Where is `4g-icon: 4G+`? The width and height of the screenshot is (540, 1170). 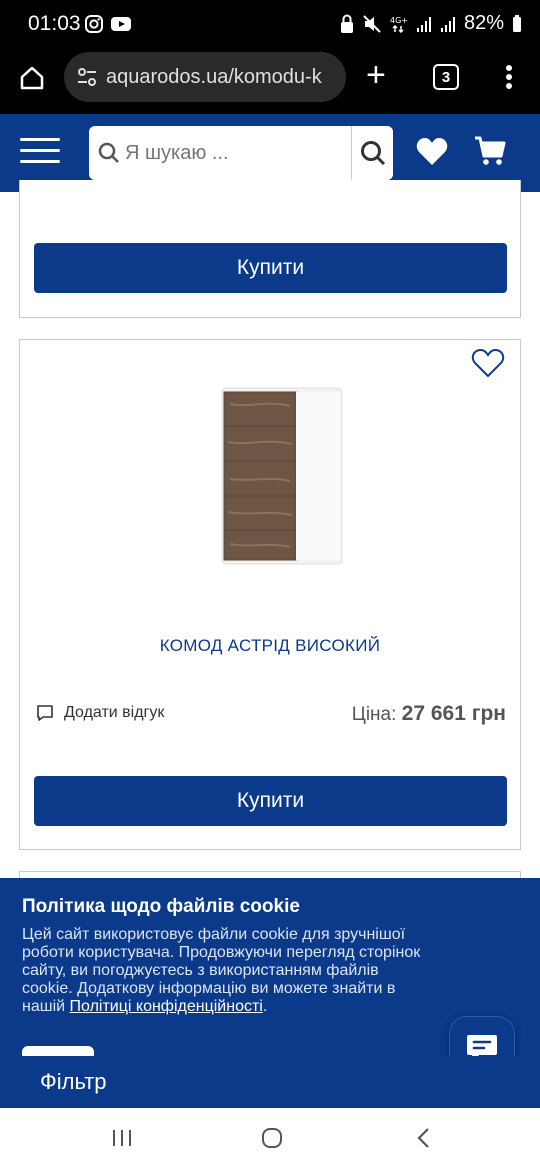
4g-icon: 4G+ is located at coordinates (399, 24).